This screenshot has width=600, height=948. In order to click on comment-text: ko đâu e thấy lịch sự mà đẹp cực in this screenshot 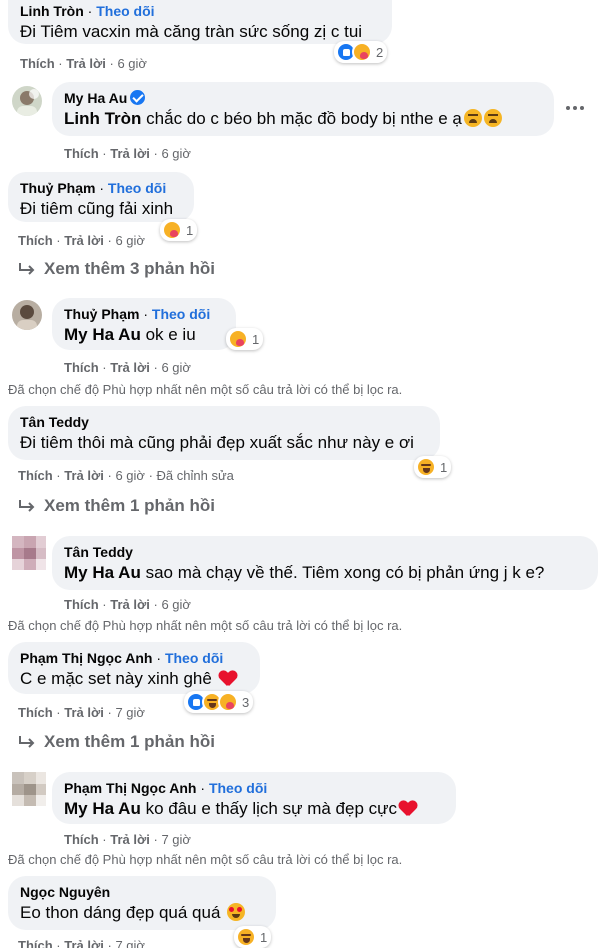, I will do `click(271, 808)`.